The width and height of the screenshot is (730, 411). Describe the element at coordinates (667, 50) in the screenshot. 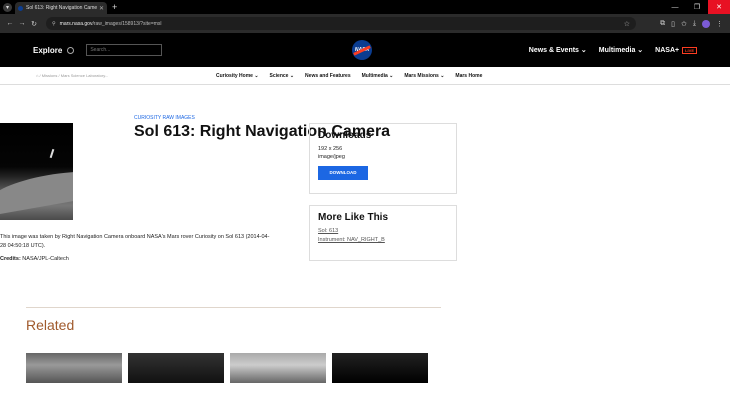

I see `nav-nasaplus-label: NASA+` at that location.